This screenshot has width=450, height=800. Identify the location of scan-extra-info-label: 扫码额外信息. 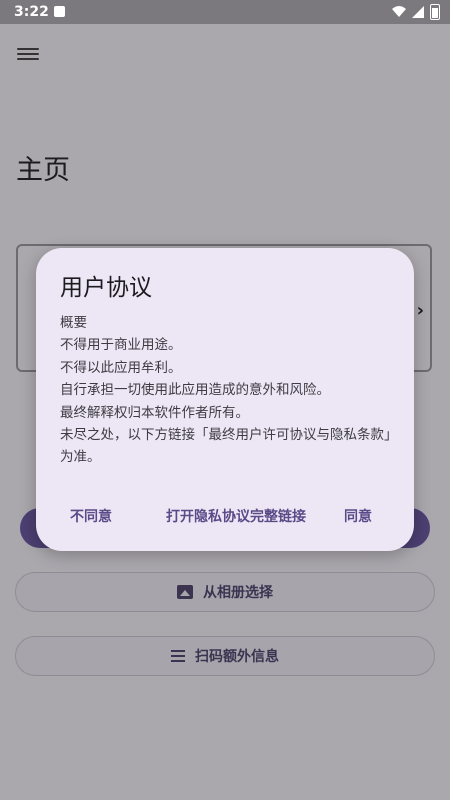
(237, 657).